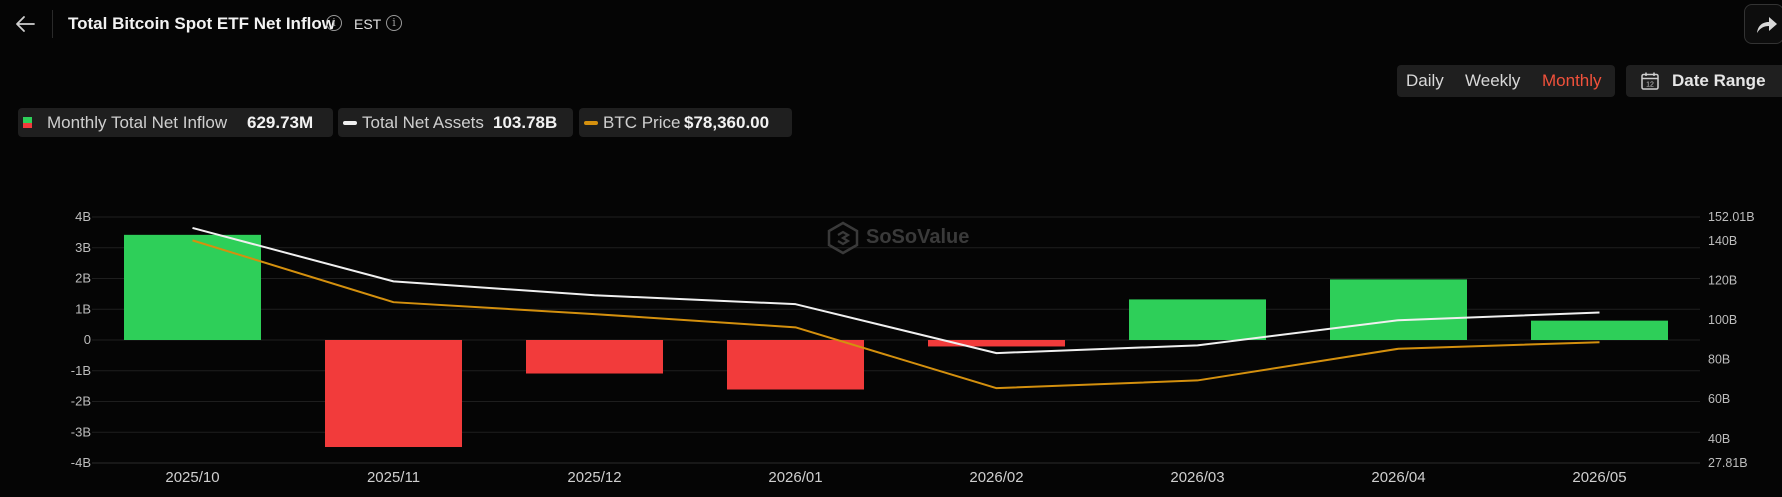 This screenshot has height=497, width=1782. I want to click on y-left-tick: 2B, so click(83, 278).